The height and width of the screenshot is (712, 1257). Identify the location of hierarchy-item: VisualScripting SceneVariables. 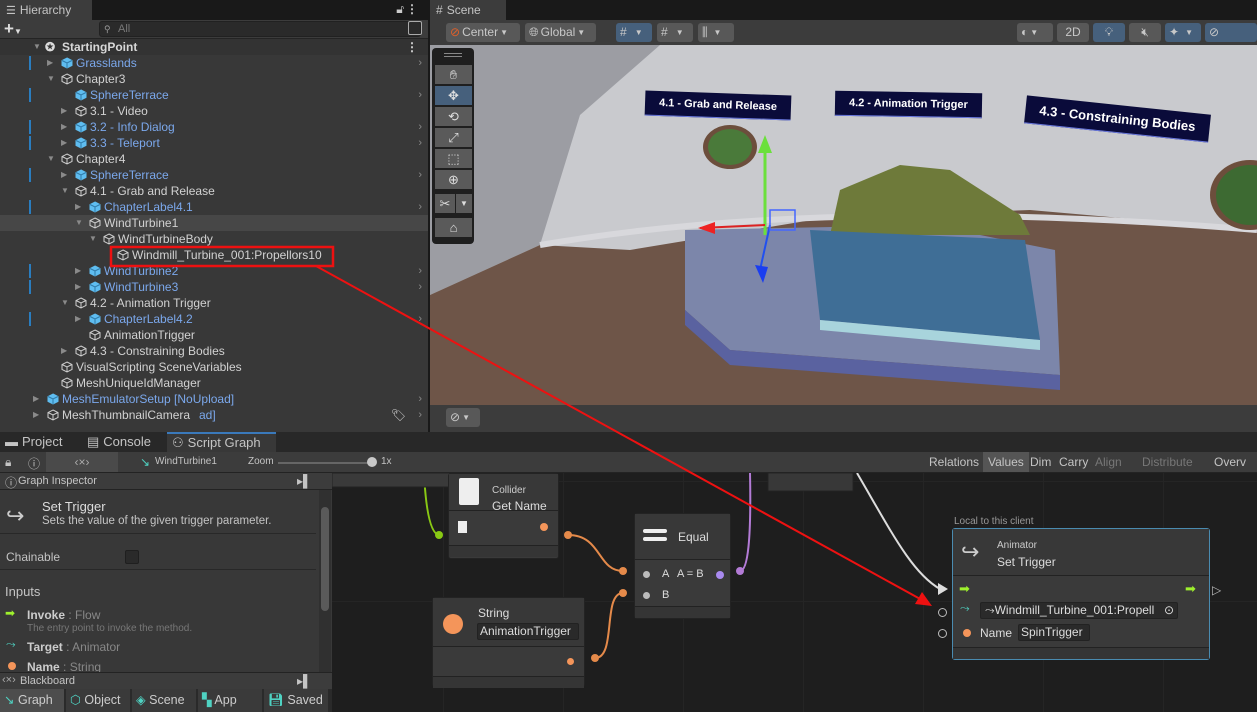
(214, 367).